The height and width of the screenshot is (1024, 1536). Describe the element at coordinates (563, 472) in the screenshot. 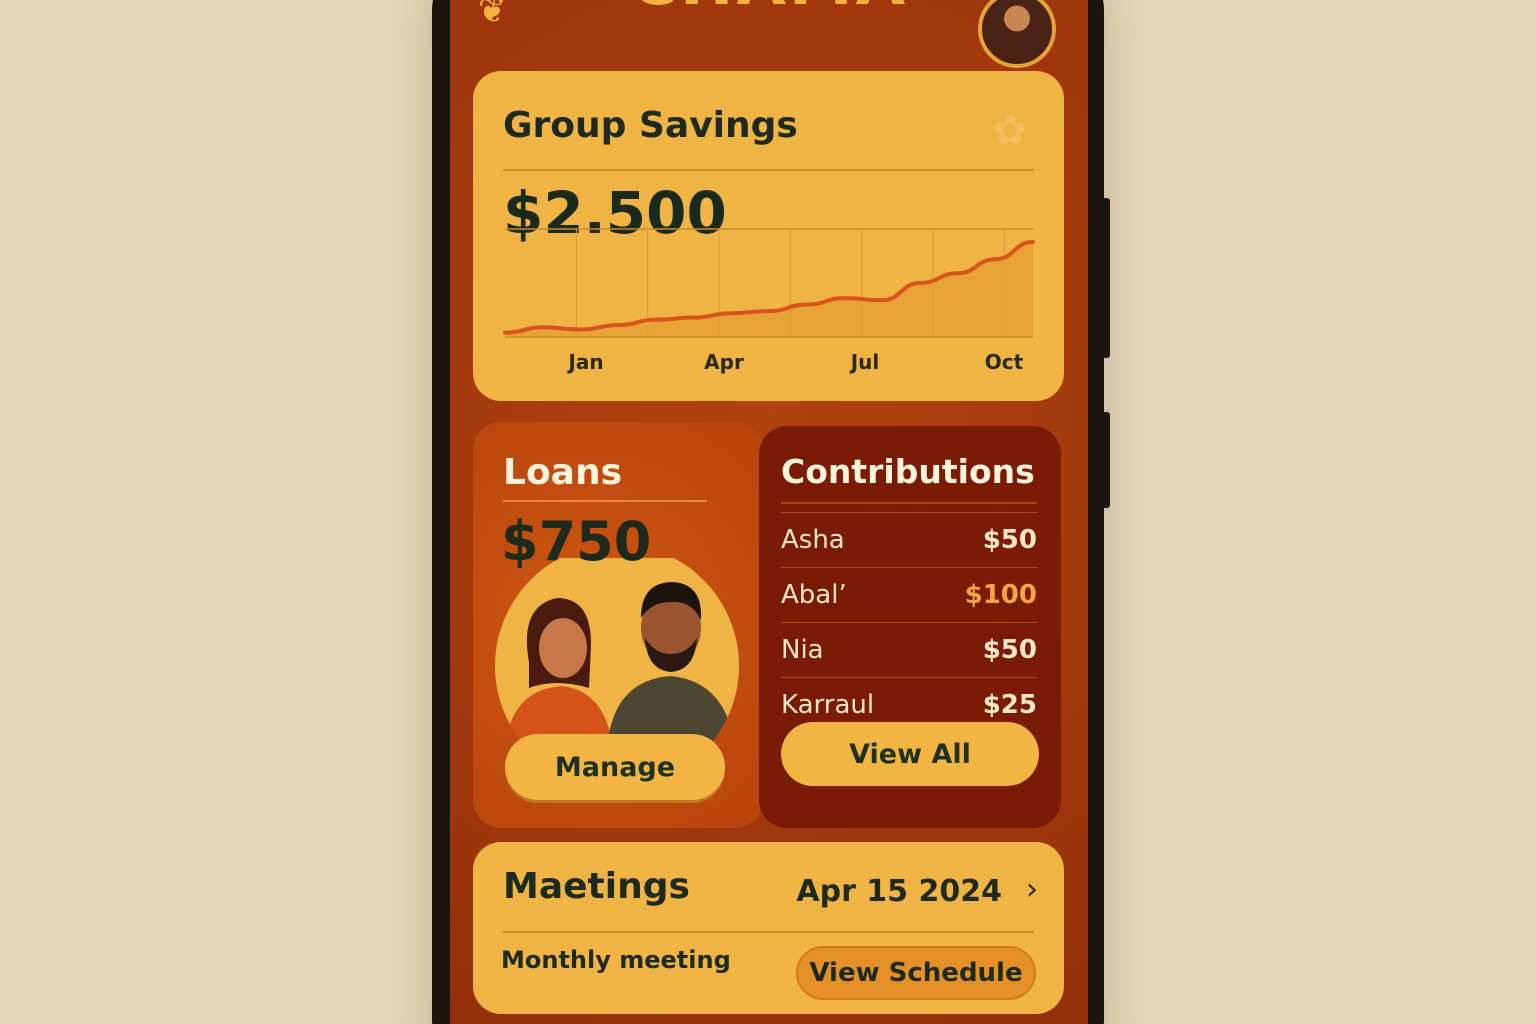

I see `loans-title: Loans` at that location.